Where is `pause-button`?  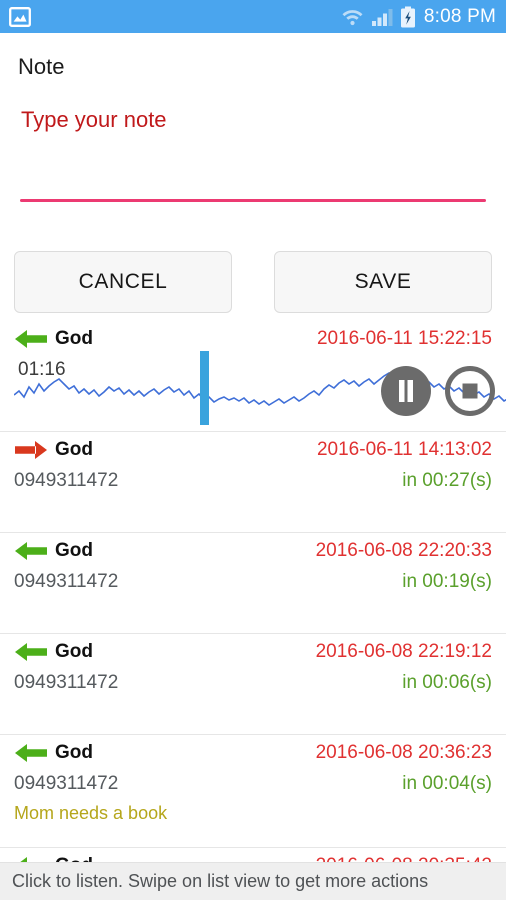 pause-button is located at coordinates (406, 393).